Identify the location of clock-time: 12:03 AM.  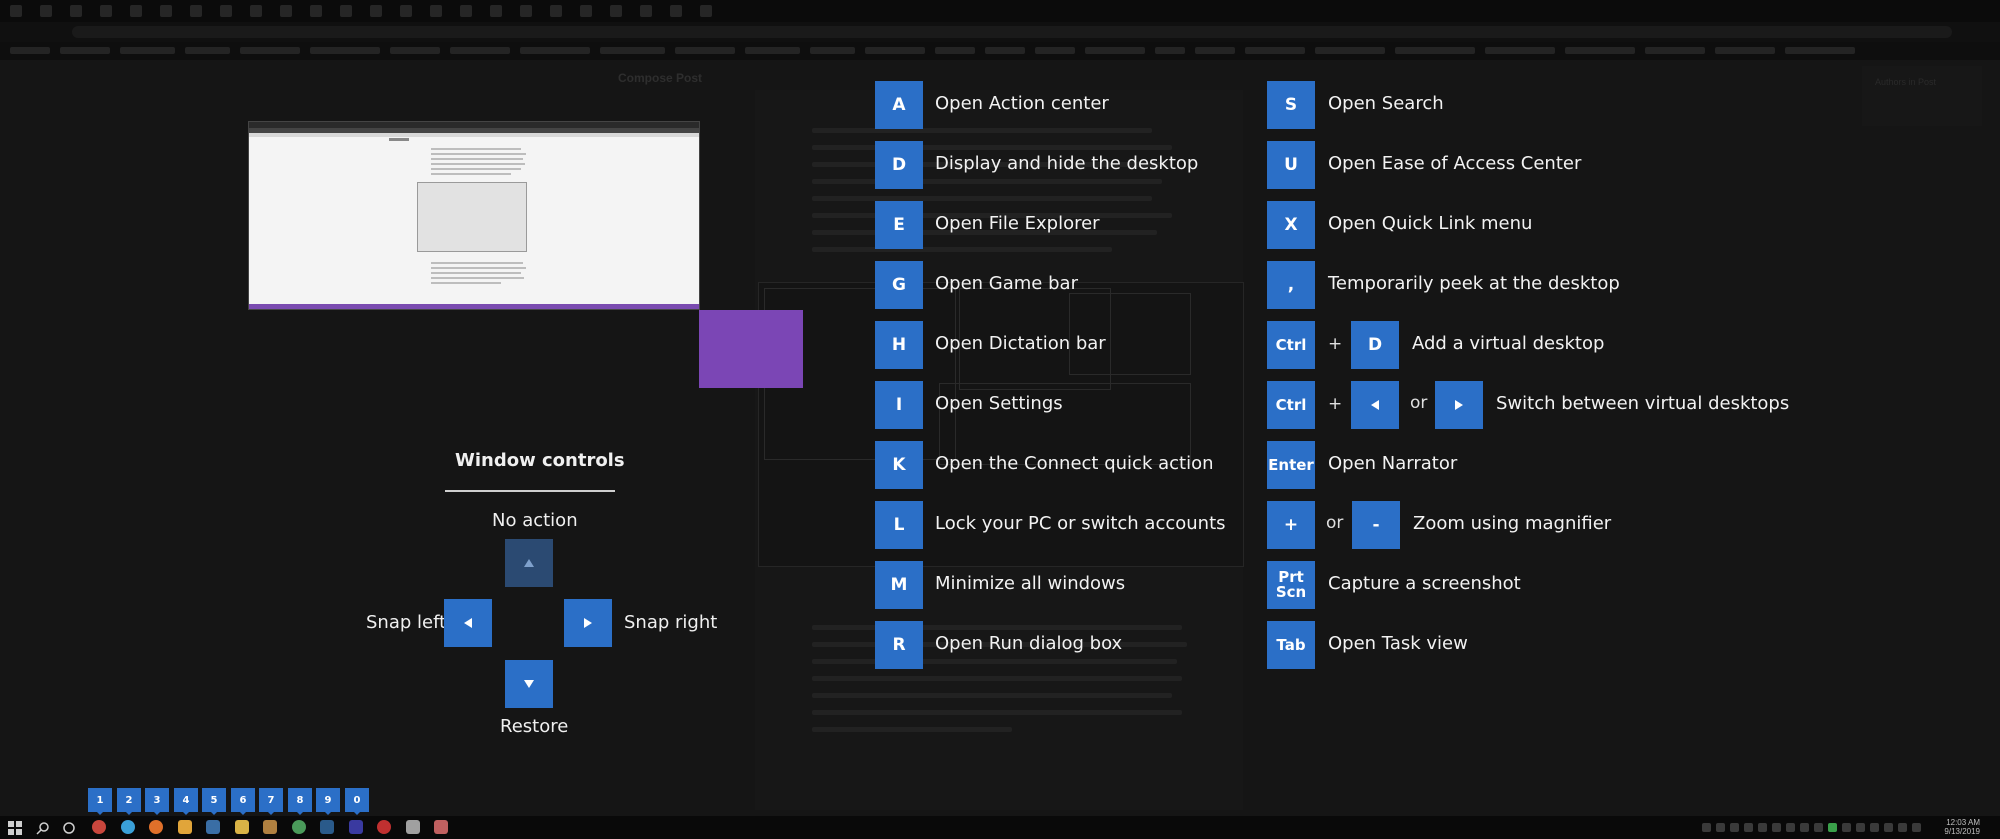
(1963, 822).